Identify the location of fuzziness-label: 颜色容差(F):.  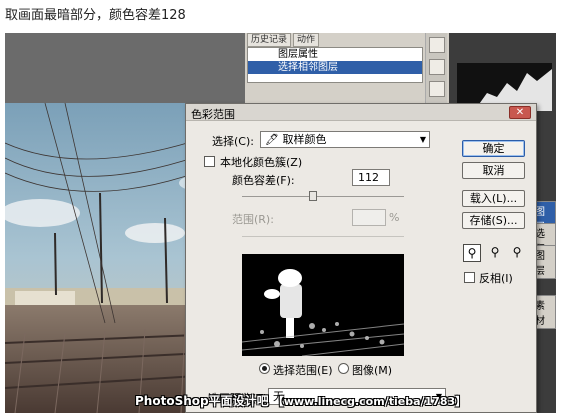
(263, 180).